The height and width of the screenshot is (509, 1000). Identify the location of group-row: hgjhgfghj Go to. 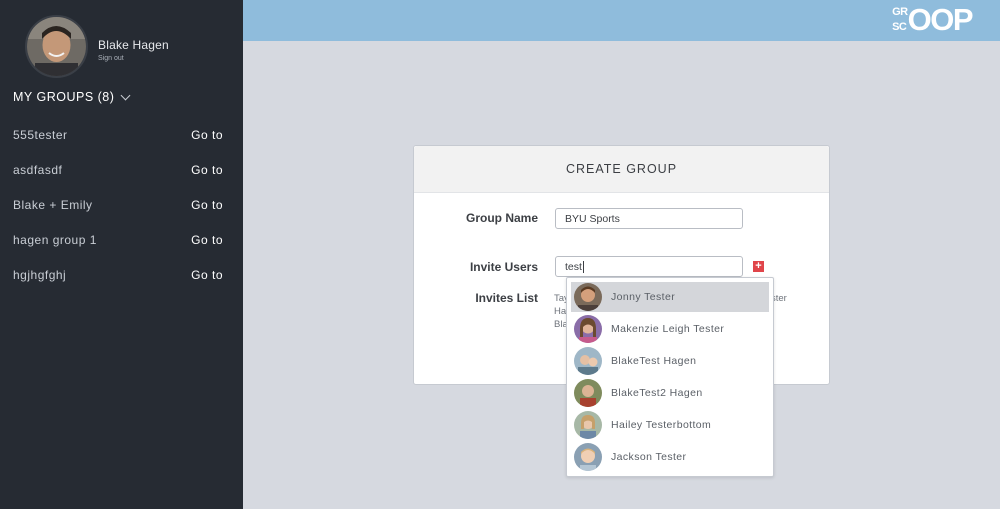
(118, 274).